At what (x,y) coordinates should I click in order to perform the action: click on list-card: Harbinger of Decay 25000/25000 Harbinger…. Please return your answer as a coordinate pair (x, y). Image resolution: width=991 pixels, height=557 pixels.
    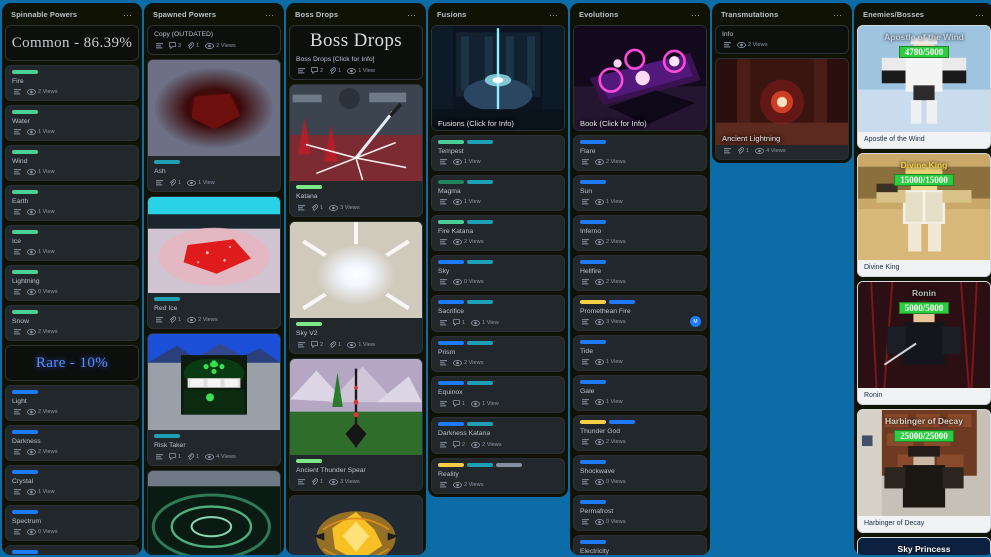
    Looking at the image, I should click on (924, 471).